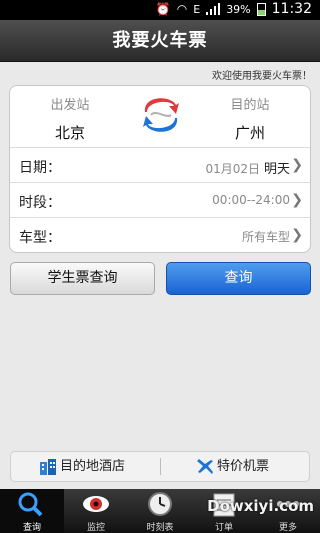 The image size is (320, 533). What do you see at coordinates (291, 9) in the screenshot?
I see `status-time: 11:32` at bounding box center [291, 9].